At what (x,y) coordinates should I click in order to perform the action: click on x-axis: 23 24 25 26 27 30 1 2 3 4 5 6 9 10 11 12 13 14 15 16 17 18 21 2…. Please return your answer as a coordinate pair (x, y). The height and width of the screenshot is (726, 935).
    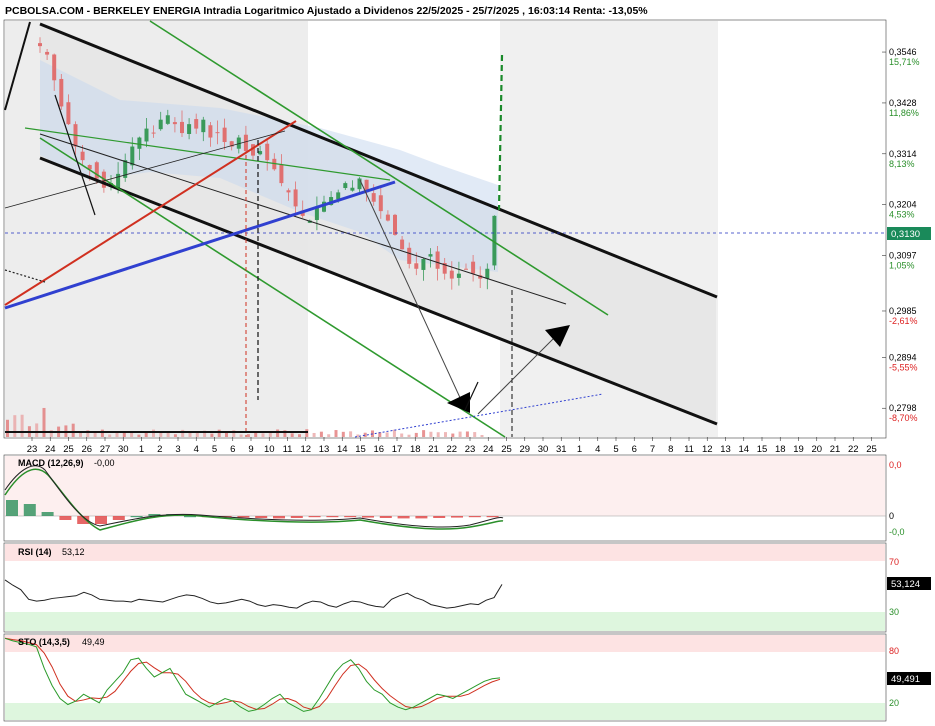
    Looking at the image, I should click on (452, 446).